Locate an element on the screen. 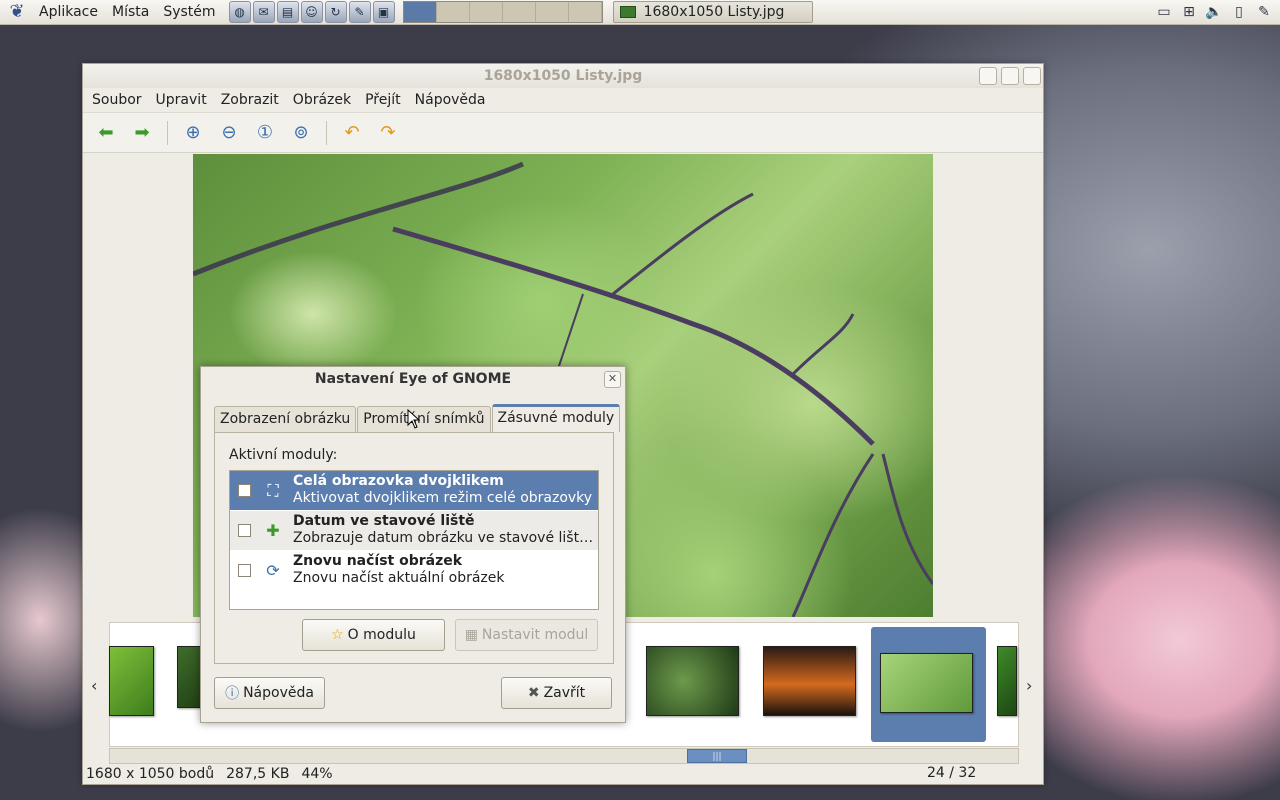 The height and width of the screenshot is (800, 1280). tab-slideshow: Promítání snímků is located at coordinates (424, 419).